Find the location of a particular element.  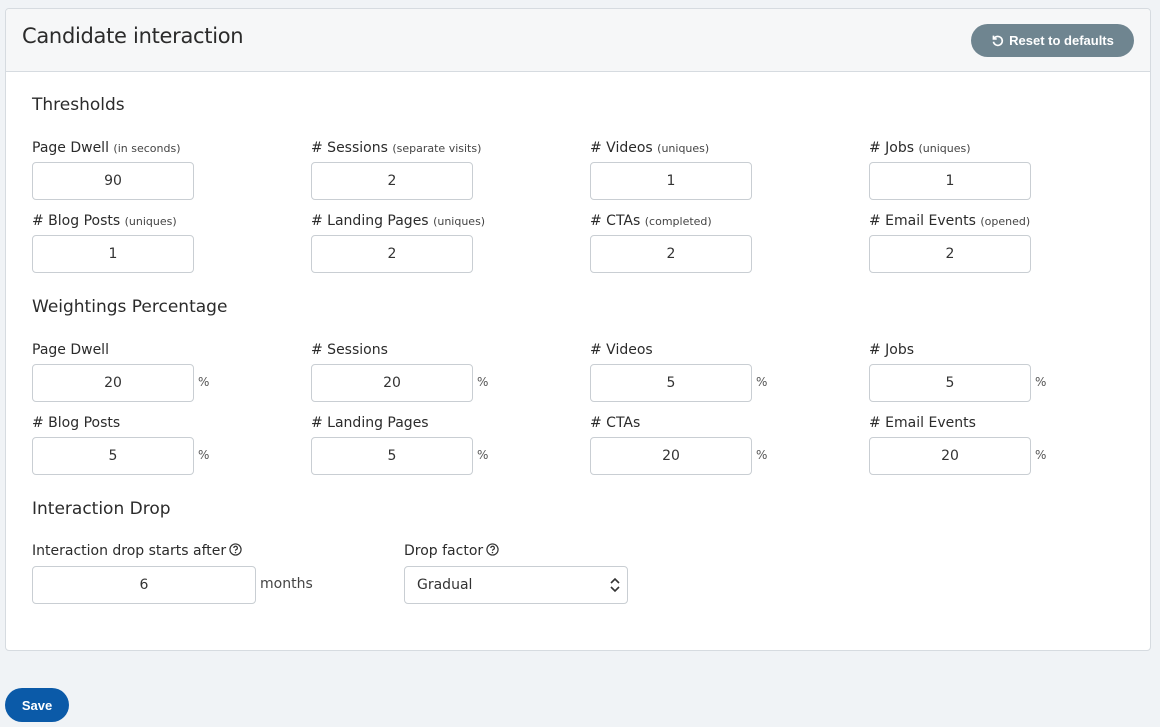

threshold-label-sessions: # Sessions (separate visits) is located at coordinates (396, 148).